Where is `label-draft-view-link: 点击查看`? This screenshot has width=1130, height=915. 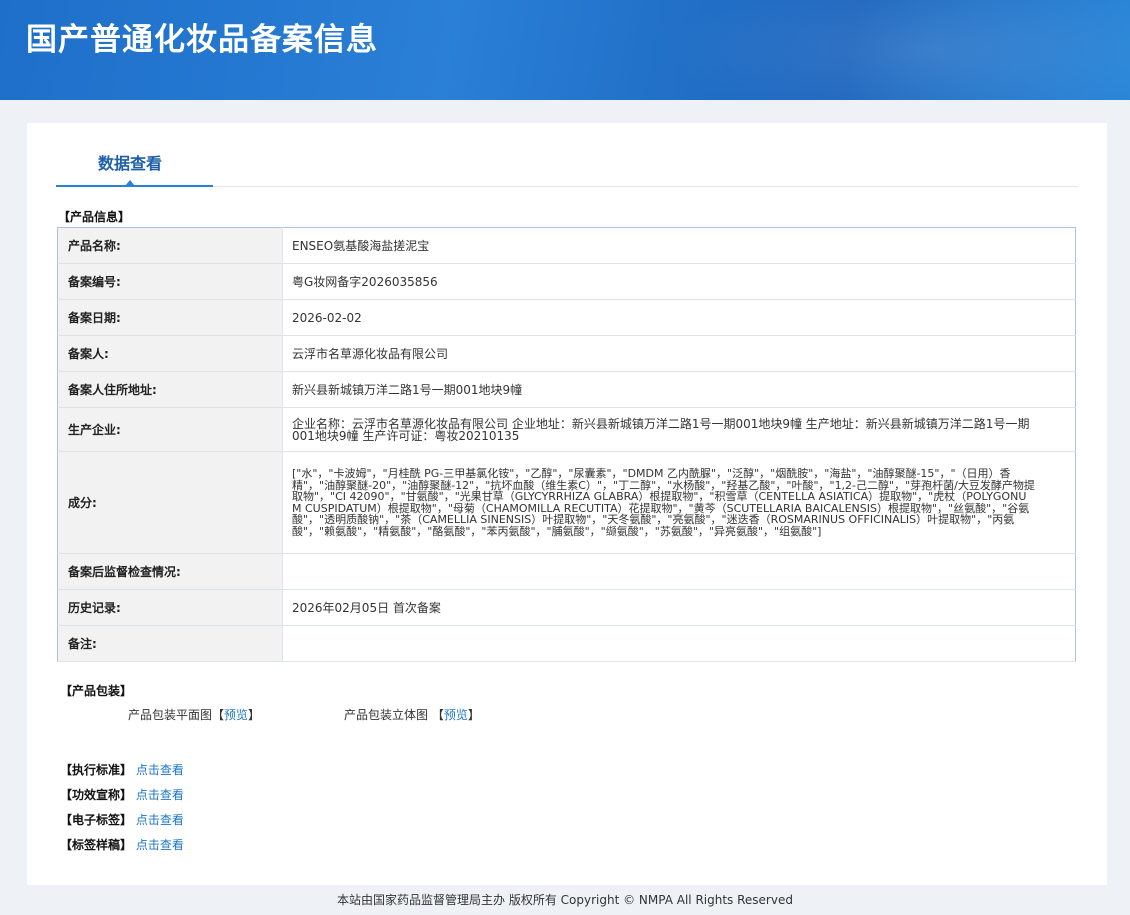 label-draft-view-link: 点击查看 is located at coordinates (160, 845).